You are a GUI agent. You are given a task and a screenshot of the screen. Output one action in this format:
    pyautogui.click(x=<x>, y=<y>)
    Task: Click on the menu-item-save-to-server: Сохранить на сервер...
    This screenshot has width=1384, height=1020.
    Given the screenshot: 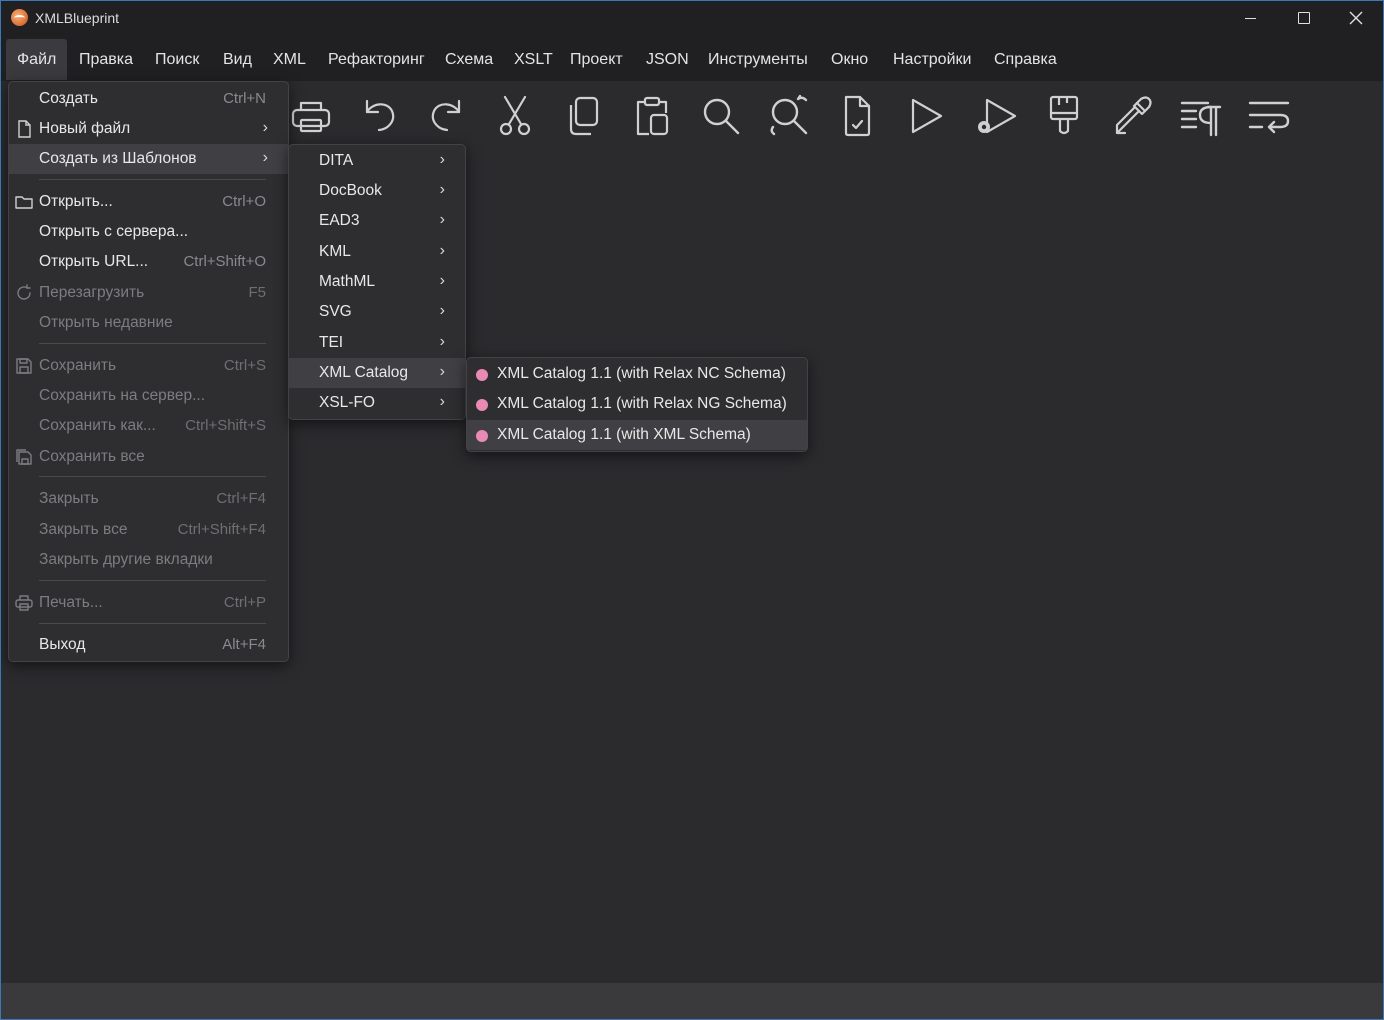 What is the action you would take?
    pyautogui.click(x=148, y=396)
    